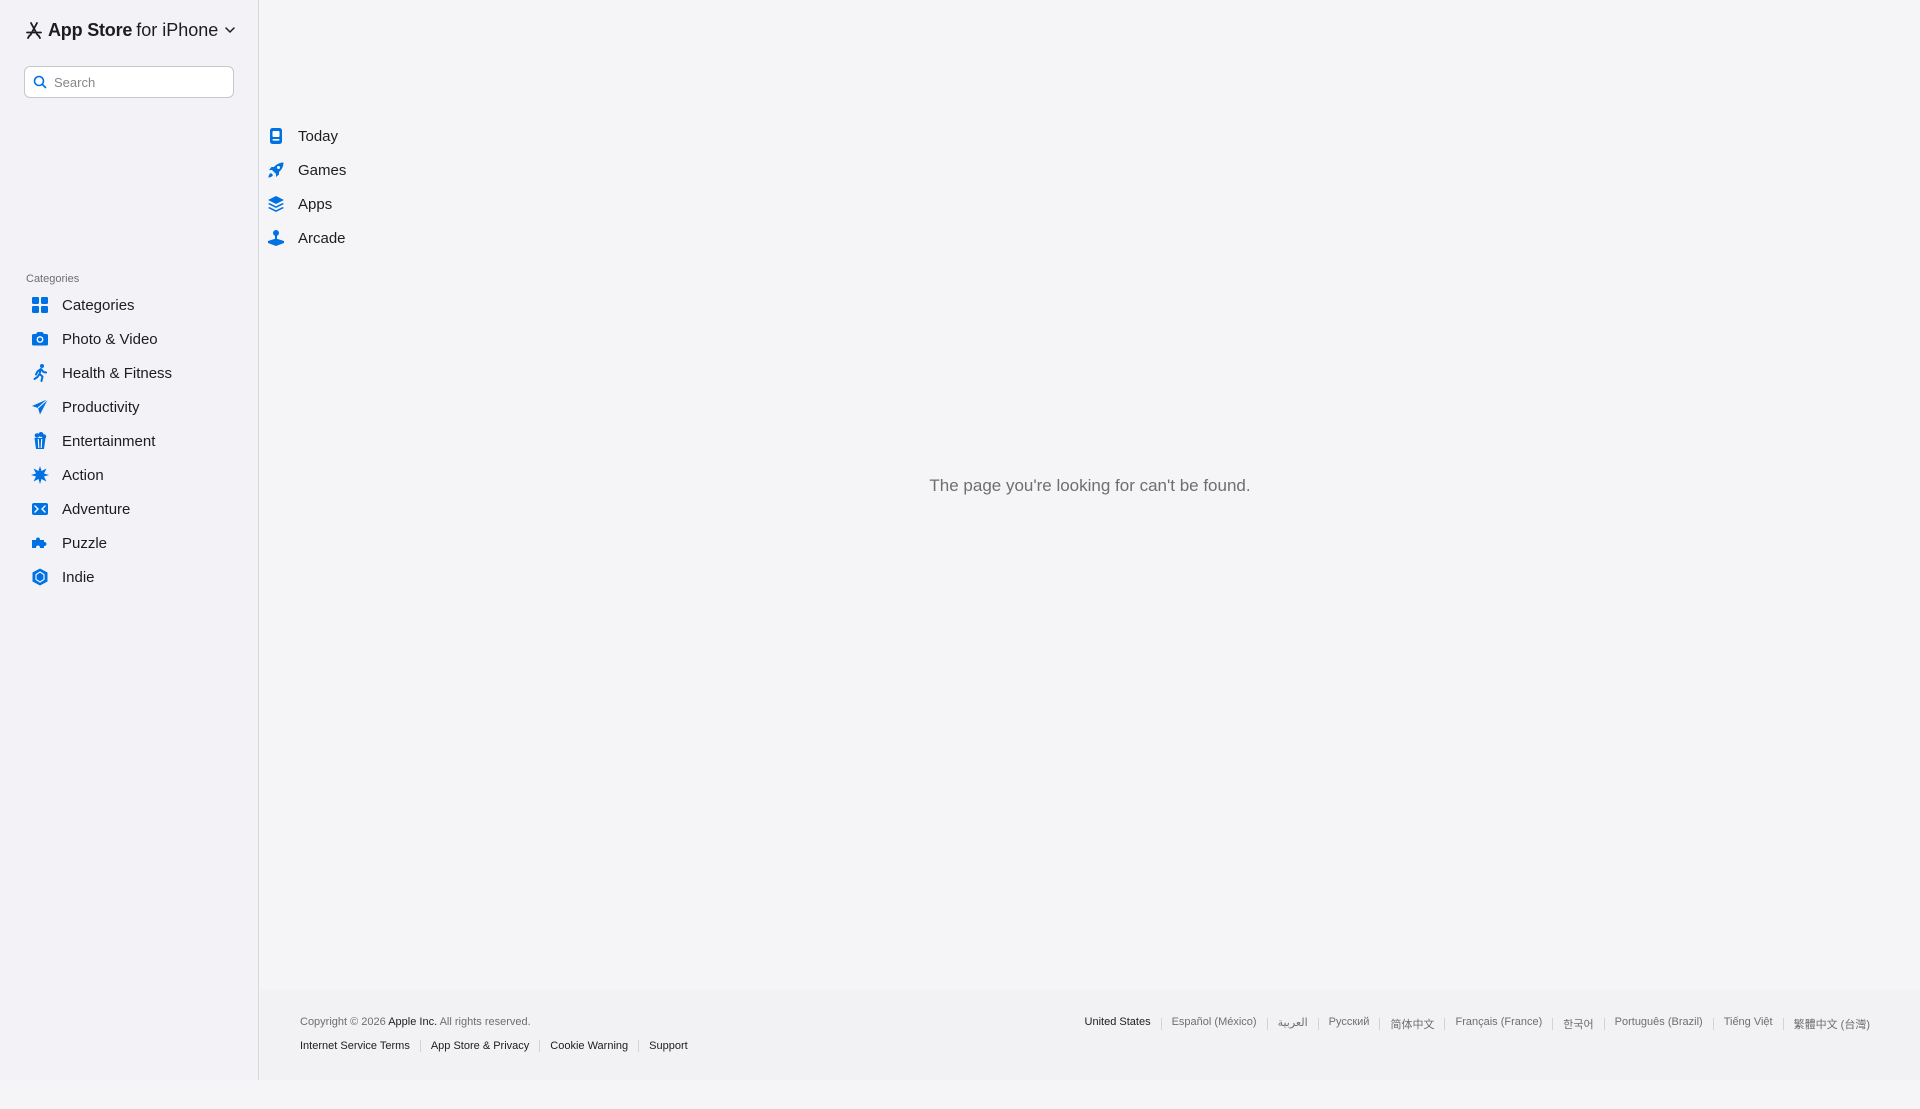 This screenshot has width=1920, height=1109. I want to click on hexagon-icon, so click(40, 577).